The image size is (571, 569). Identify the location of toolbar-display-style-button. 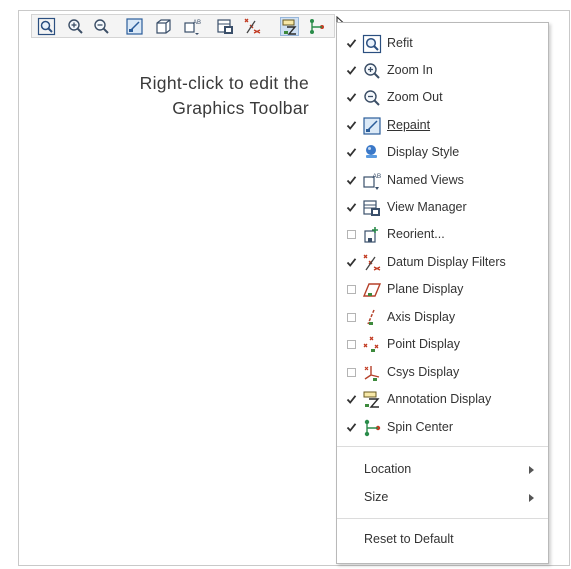
(163, 26).